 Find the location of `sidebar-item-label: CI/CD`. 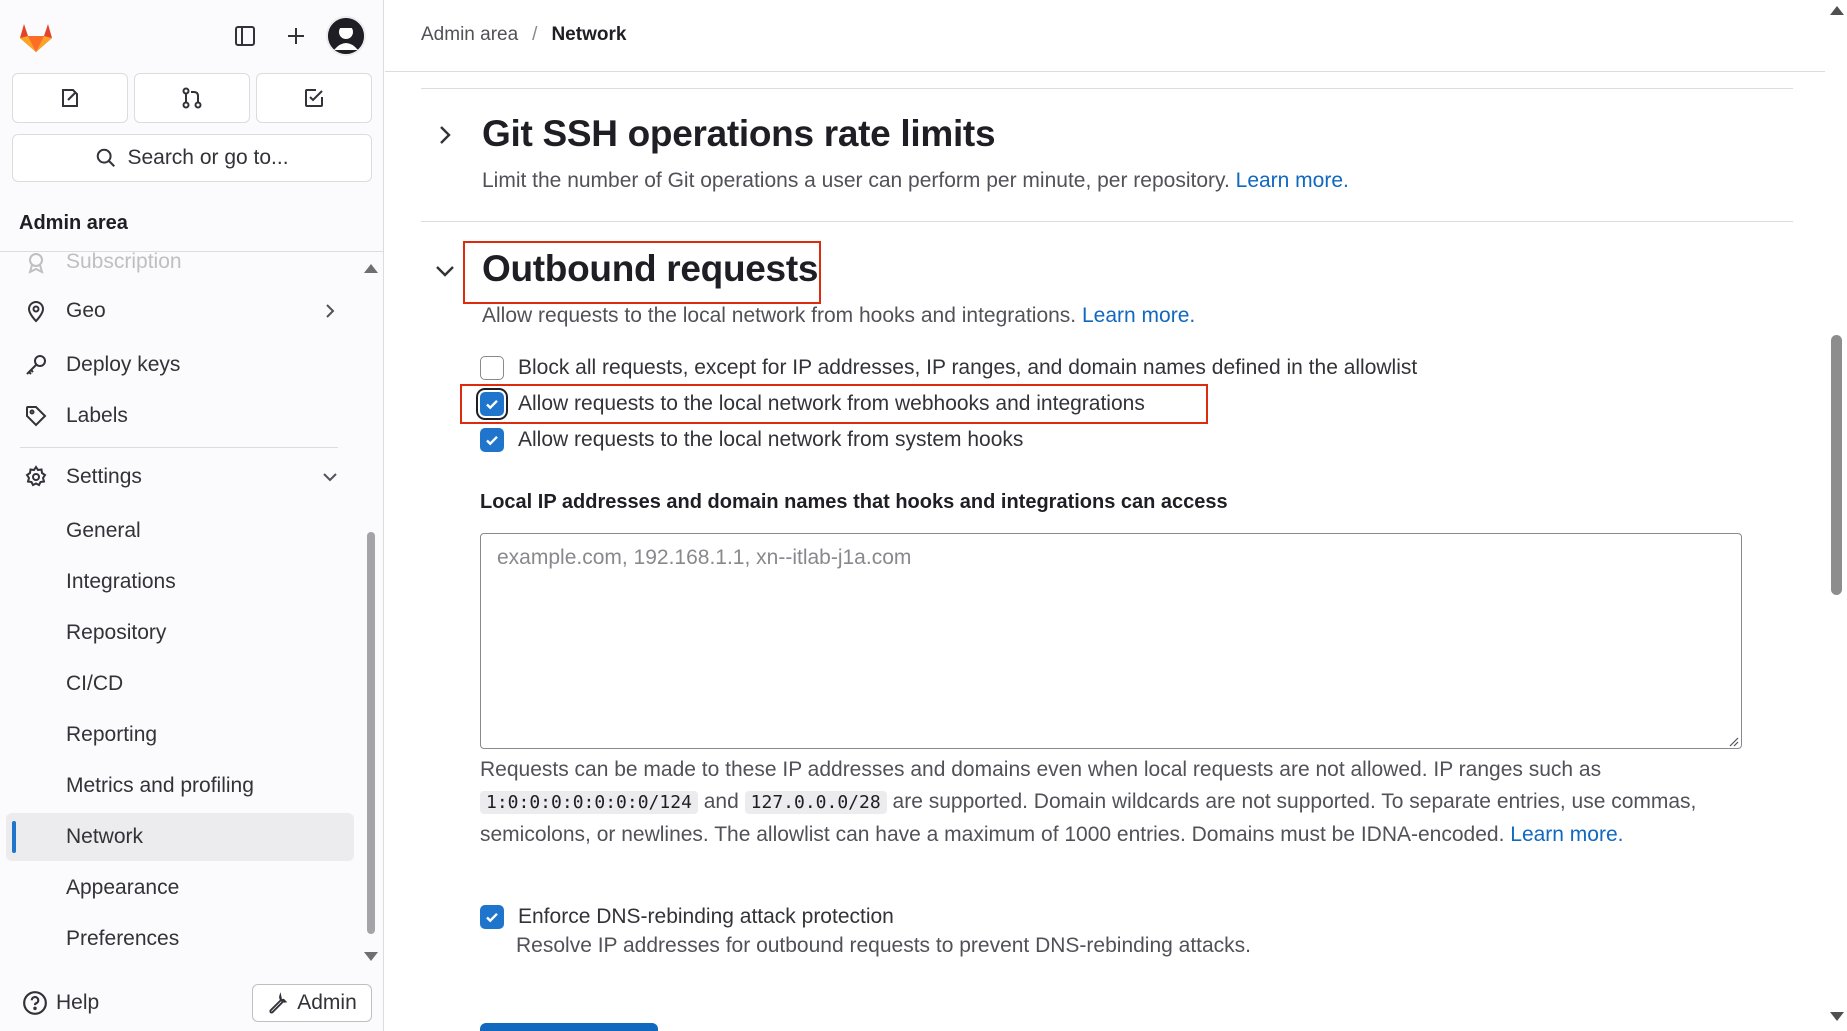

sidebar-item-label: CI/CD is located at coordinates (95, 683).